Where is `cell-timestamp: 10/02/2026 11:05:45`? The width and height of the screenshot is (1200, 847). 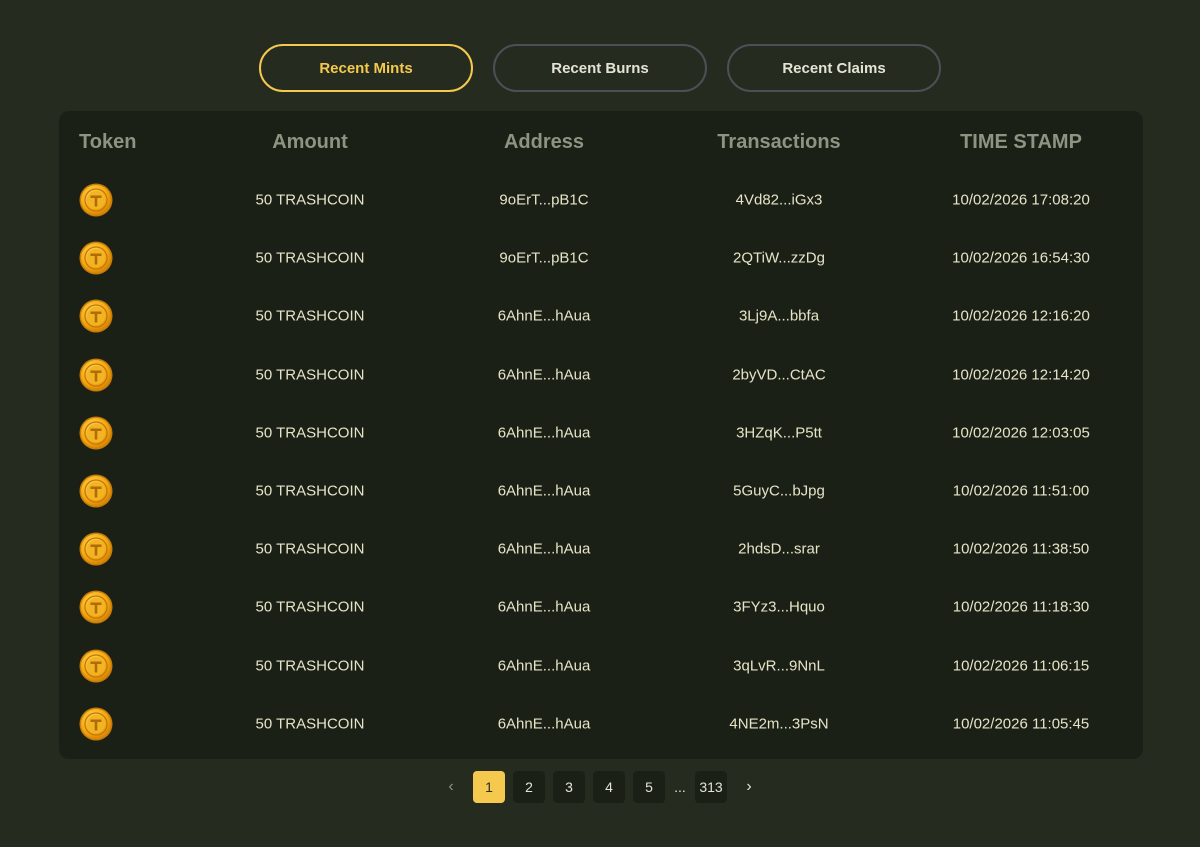 cell-timestamp: 10/02/2026 11:05:45 is located at coordinates (1021, 724).